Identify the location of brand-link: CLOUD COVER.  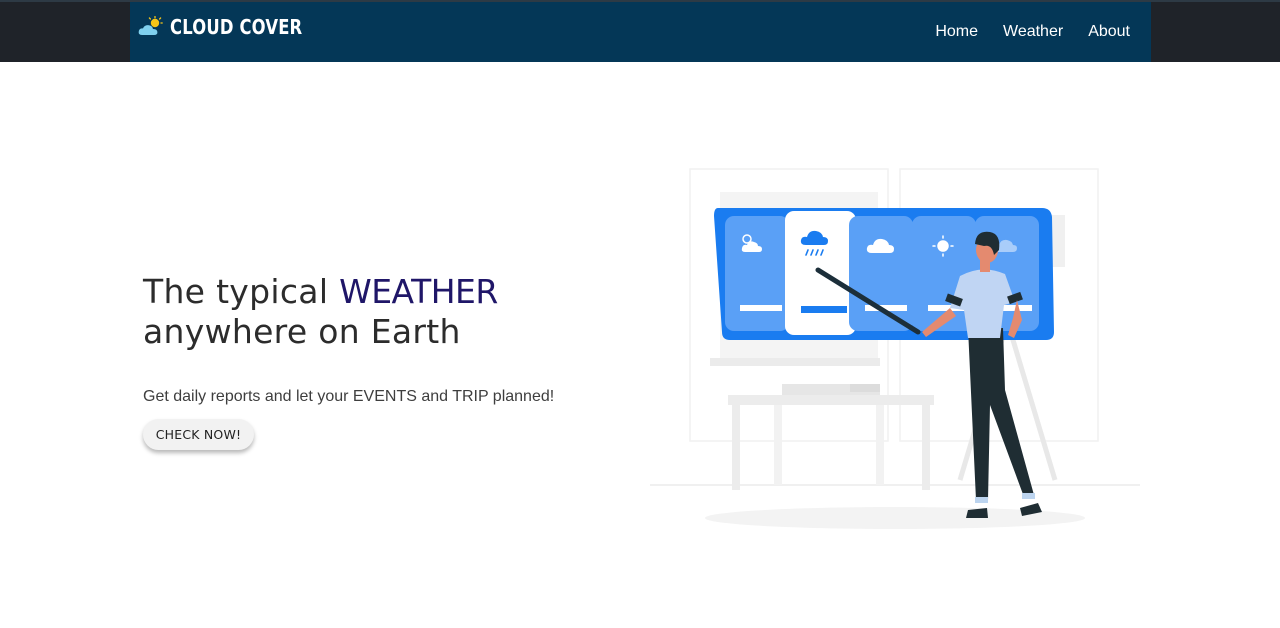
(234, 27).